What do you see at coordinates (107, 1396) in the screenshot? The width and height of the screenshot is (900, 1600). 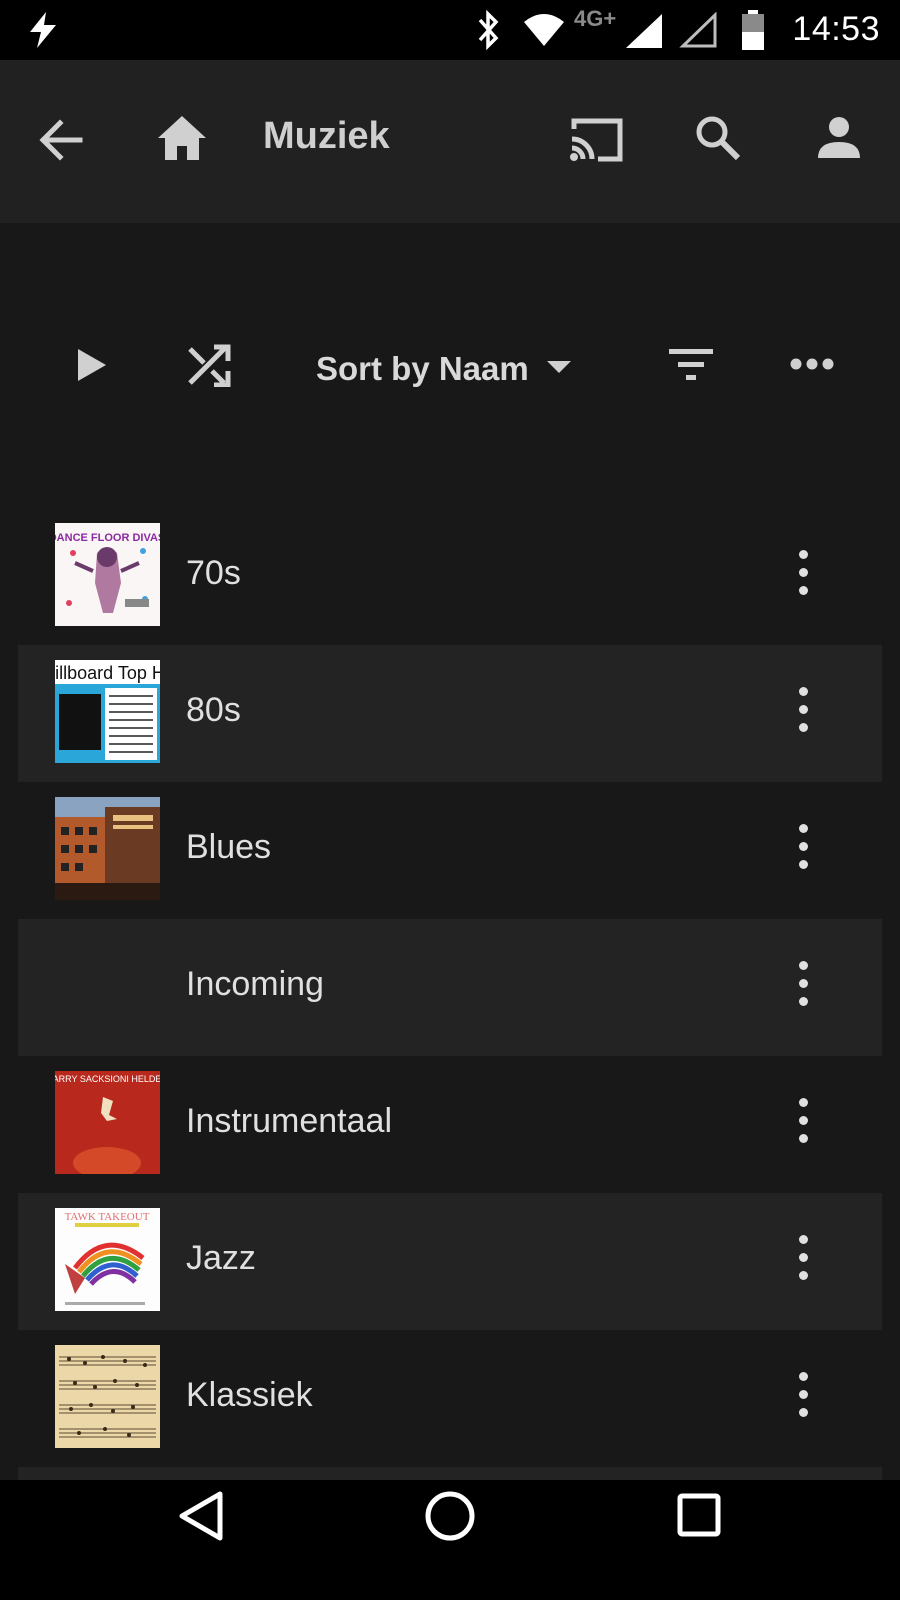 I see `album-cover-sheet-music` at bounding box center [107, 1396].